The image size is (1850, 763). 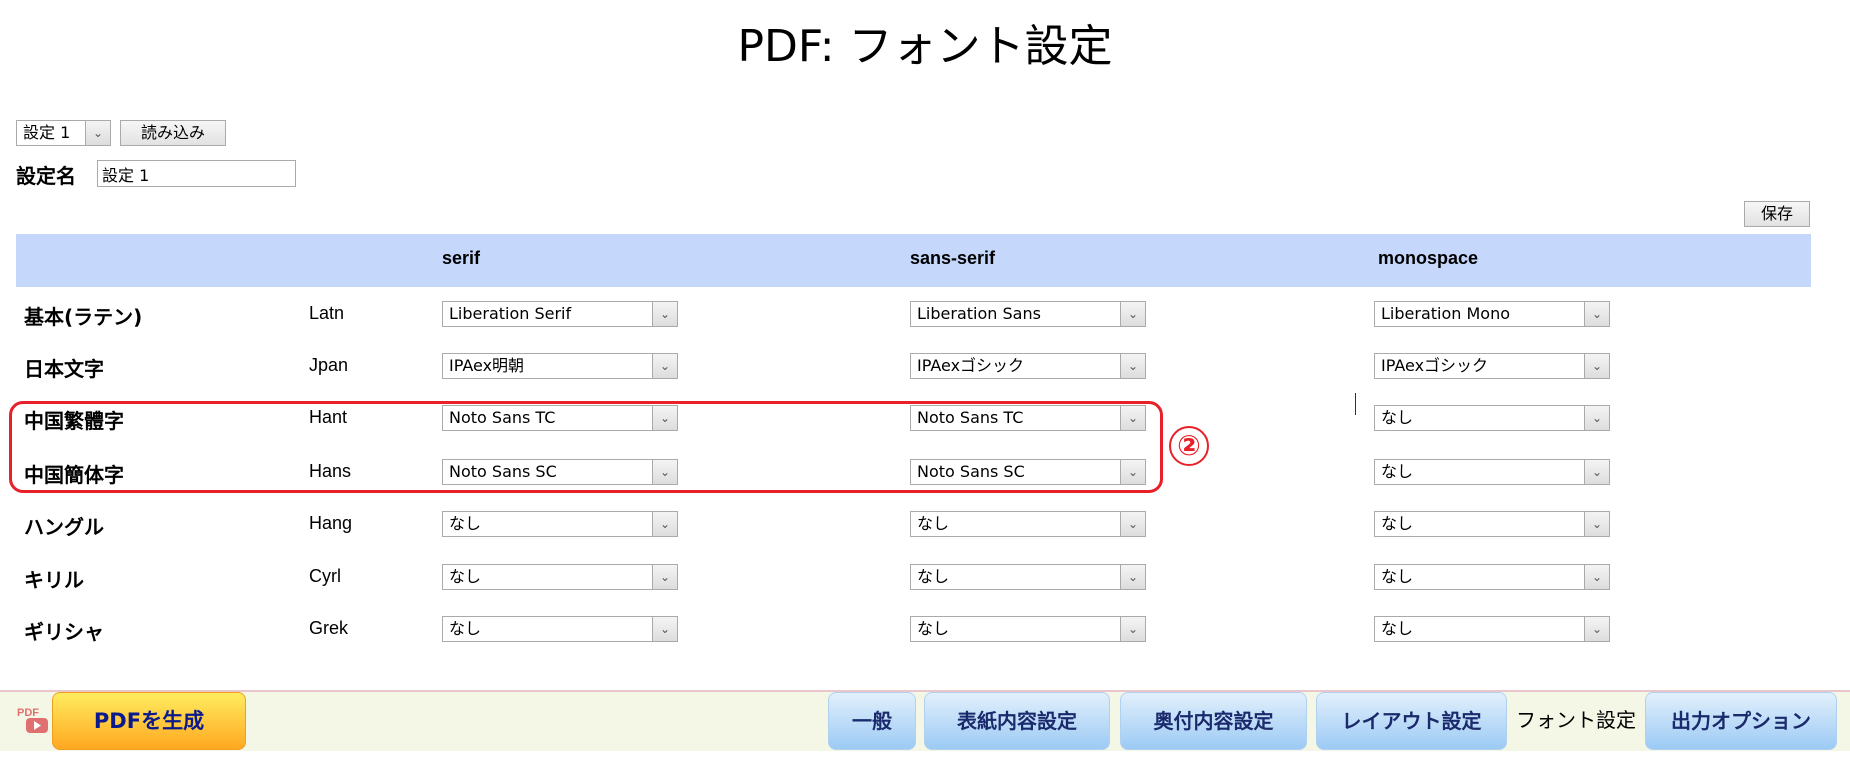 What do you see at coordinates (510, 313) in the screenshot?
I see `font-select-value: Liberation Serif` at bounding box center [510, 313].